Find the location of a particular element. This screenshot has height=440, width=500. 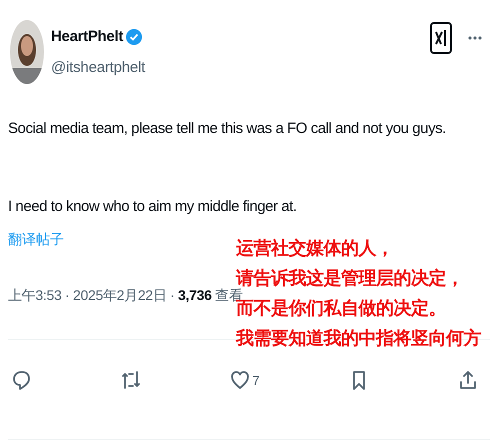

repost-button is located at coordinates (131, 380).